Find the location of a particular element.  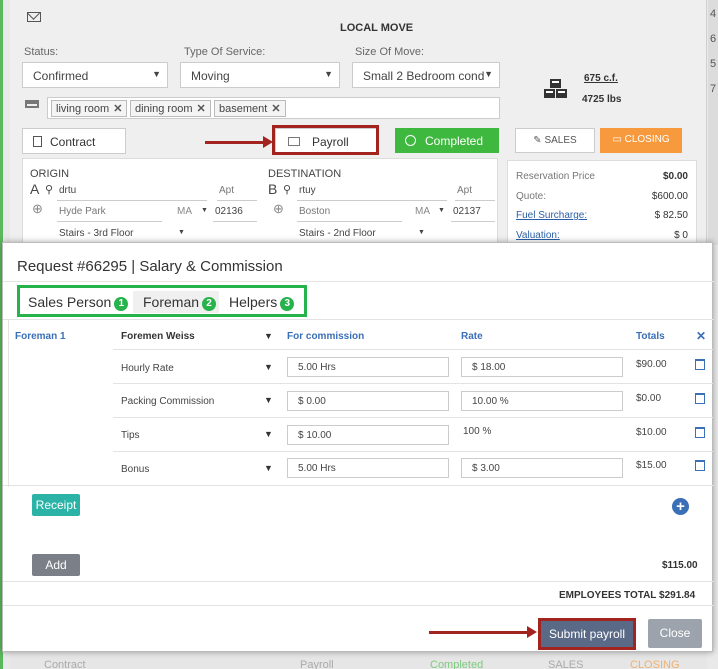

closing-button: ▭ CLOSING is located at coordinates (641, 140).